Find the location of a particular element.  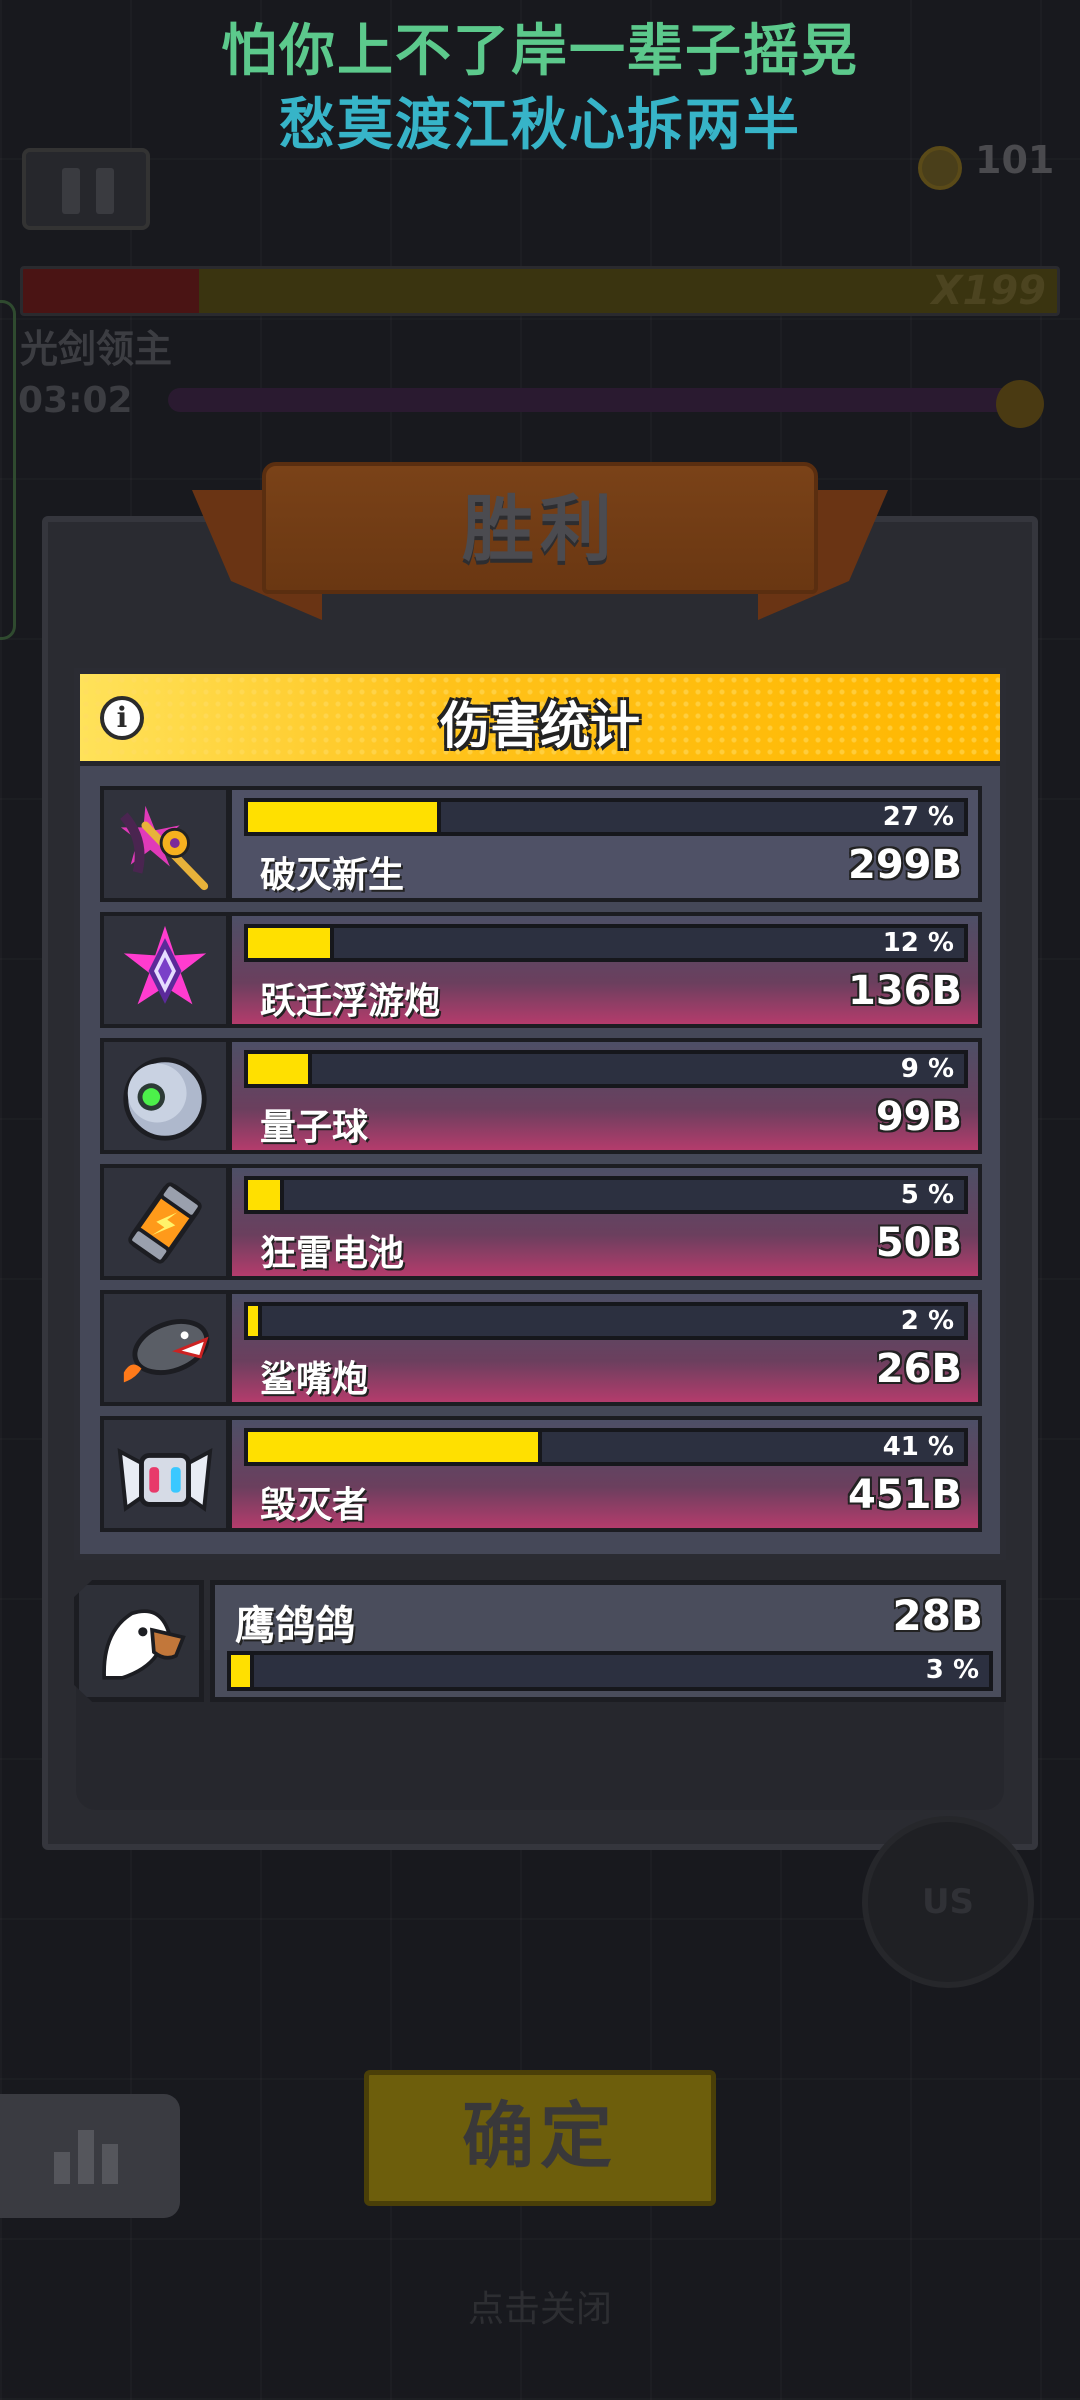

weapon-damage: 451B is located at coordinates (905, 1495).